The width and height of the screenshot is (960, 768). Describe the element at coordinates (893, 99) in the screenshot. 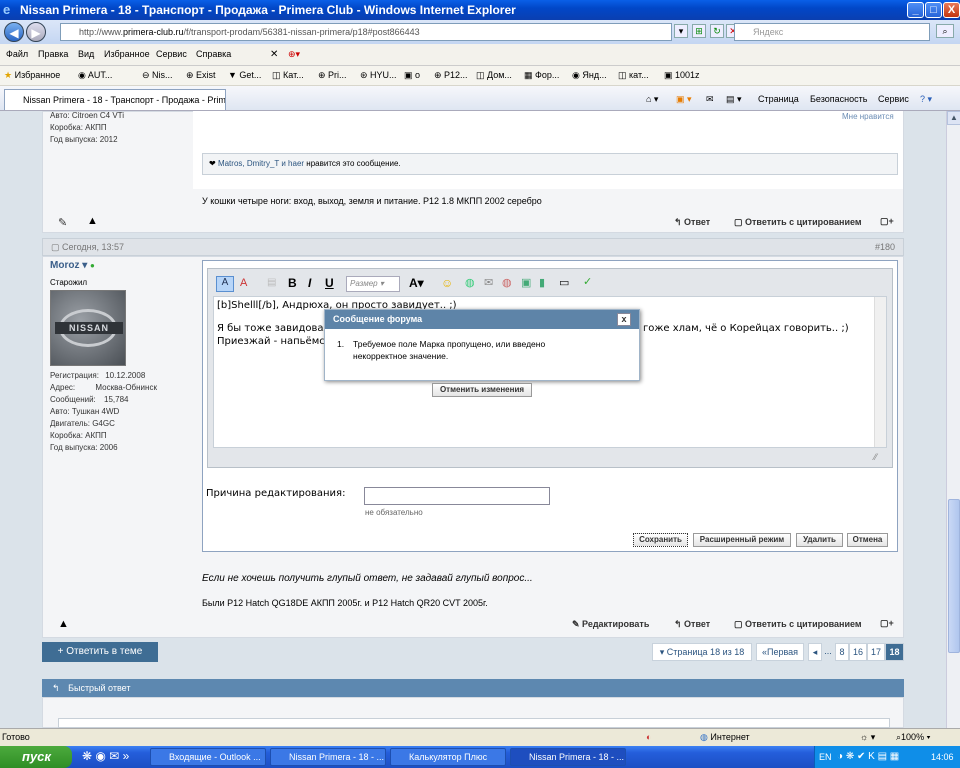

I see `tool-service: Сервис` at that location.